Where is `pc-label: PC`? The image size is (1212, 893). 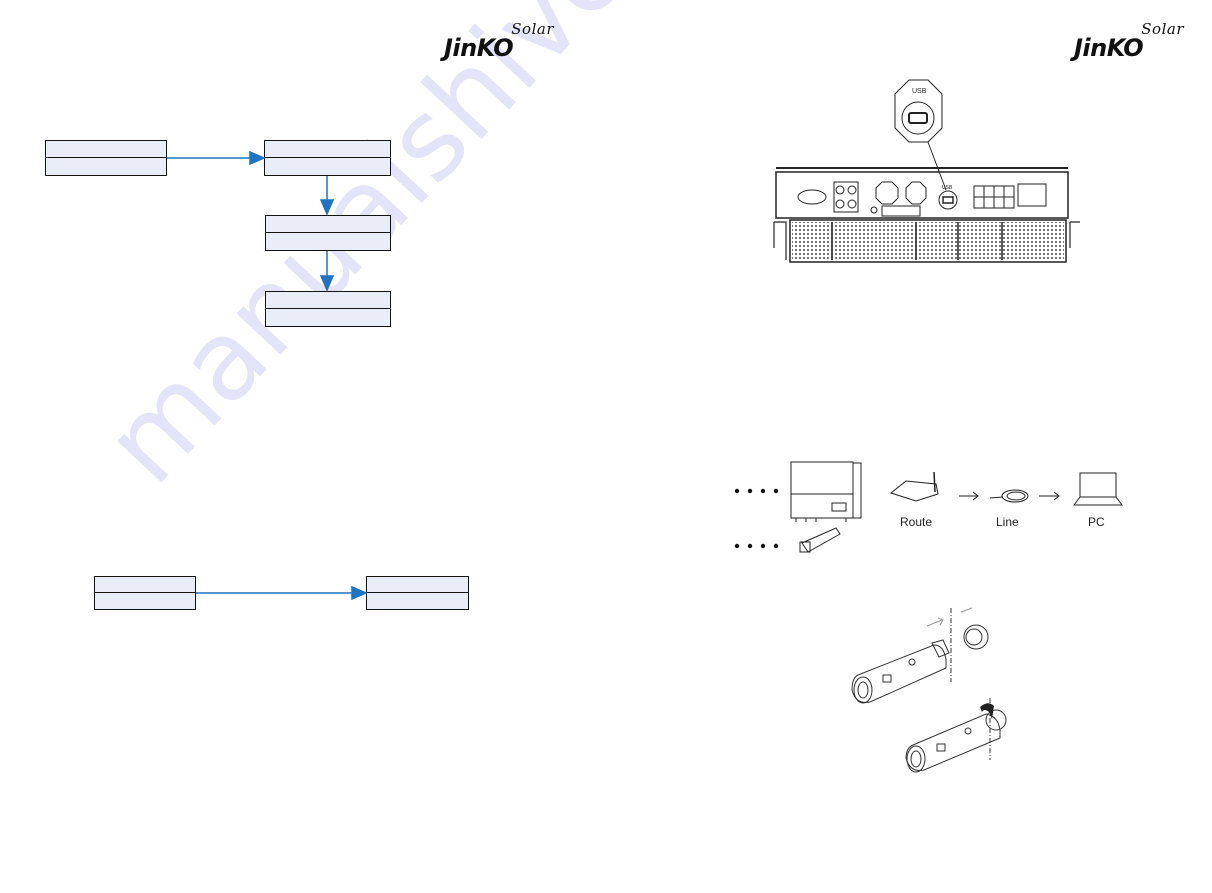
pc-label: PC is located at coordinates (1096, 522).